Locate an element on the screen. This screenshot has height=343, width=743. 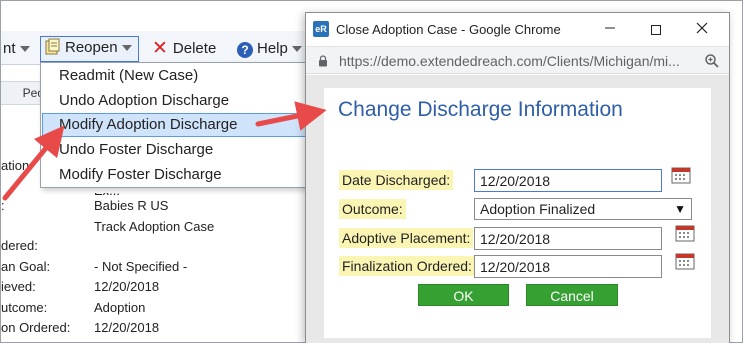
delete-x-icon: ✕ is located at coordinates (160, 48).